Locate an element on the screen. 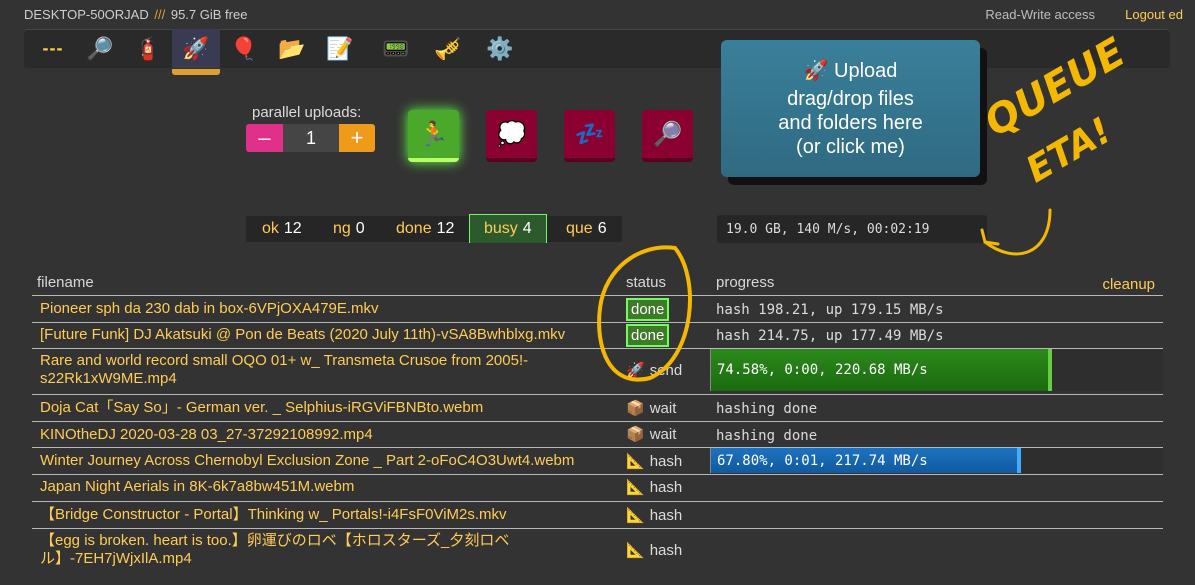 Image resolution: width=1195 pixels, height=585 pixels. balloon-icon: 🎈 is located at coordinates (244, 48).